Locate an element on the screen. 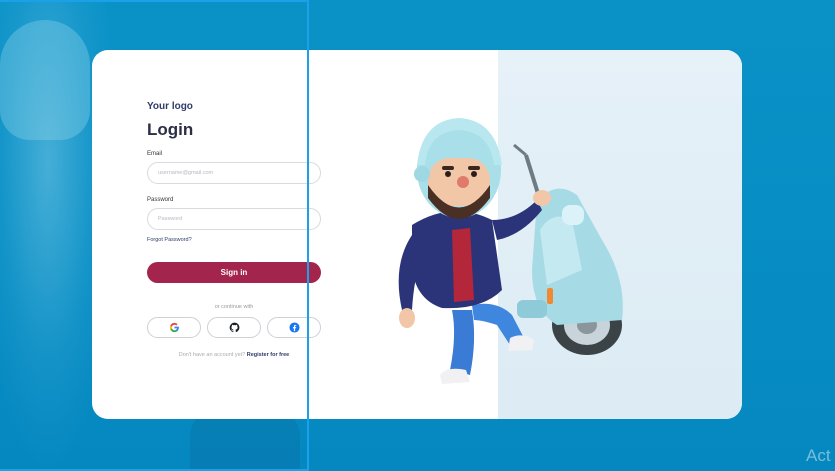 The image size is (835, 471). forgot-password-link: Forgot Password? is located at coordinates (169, 240).